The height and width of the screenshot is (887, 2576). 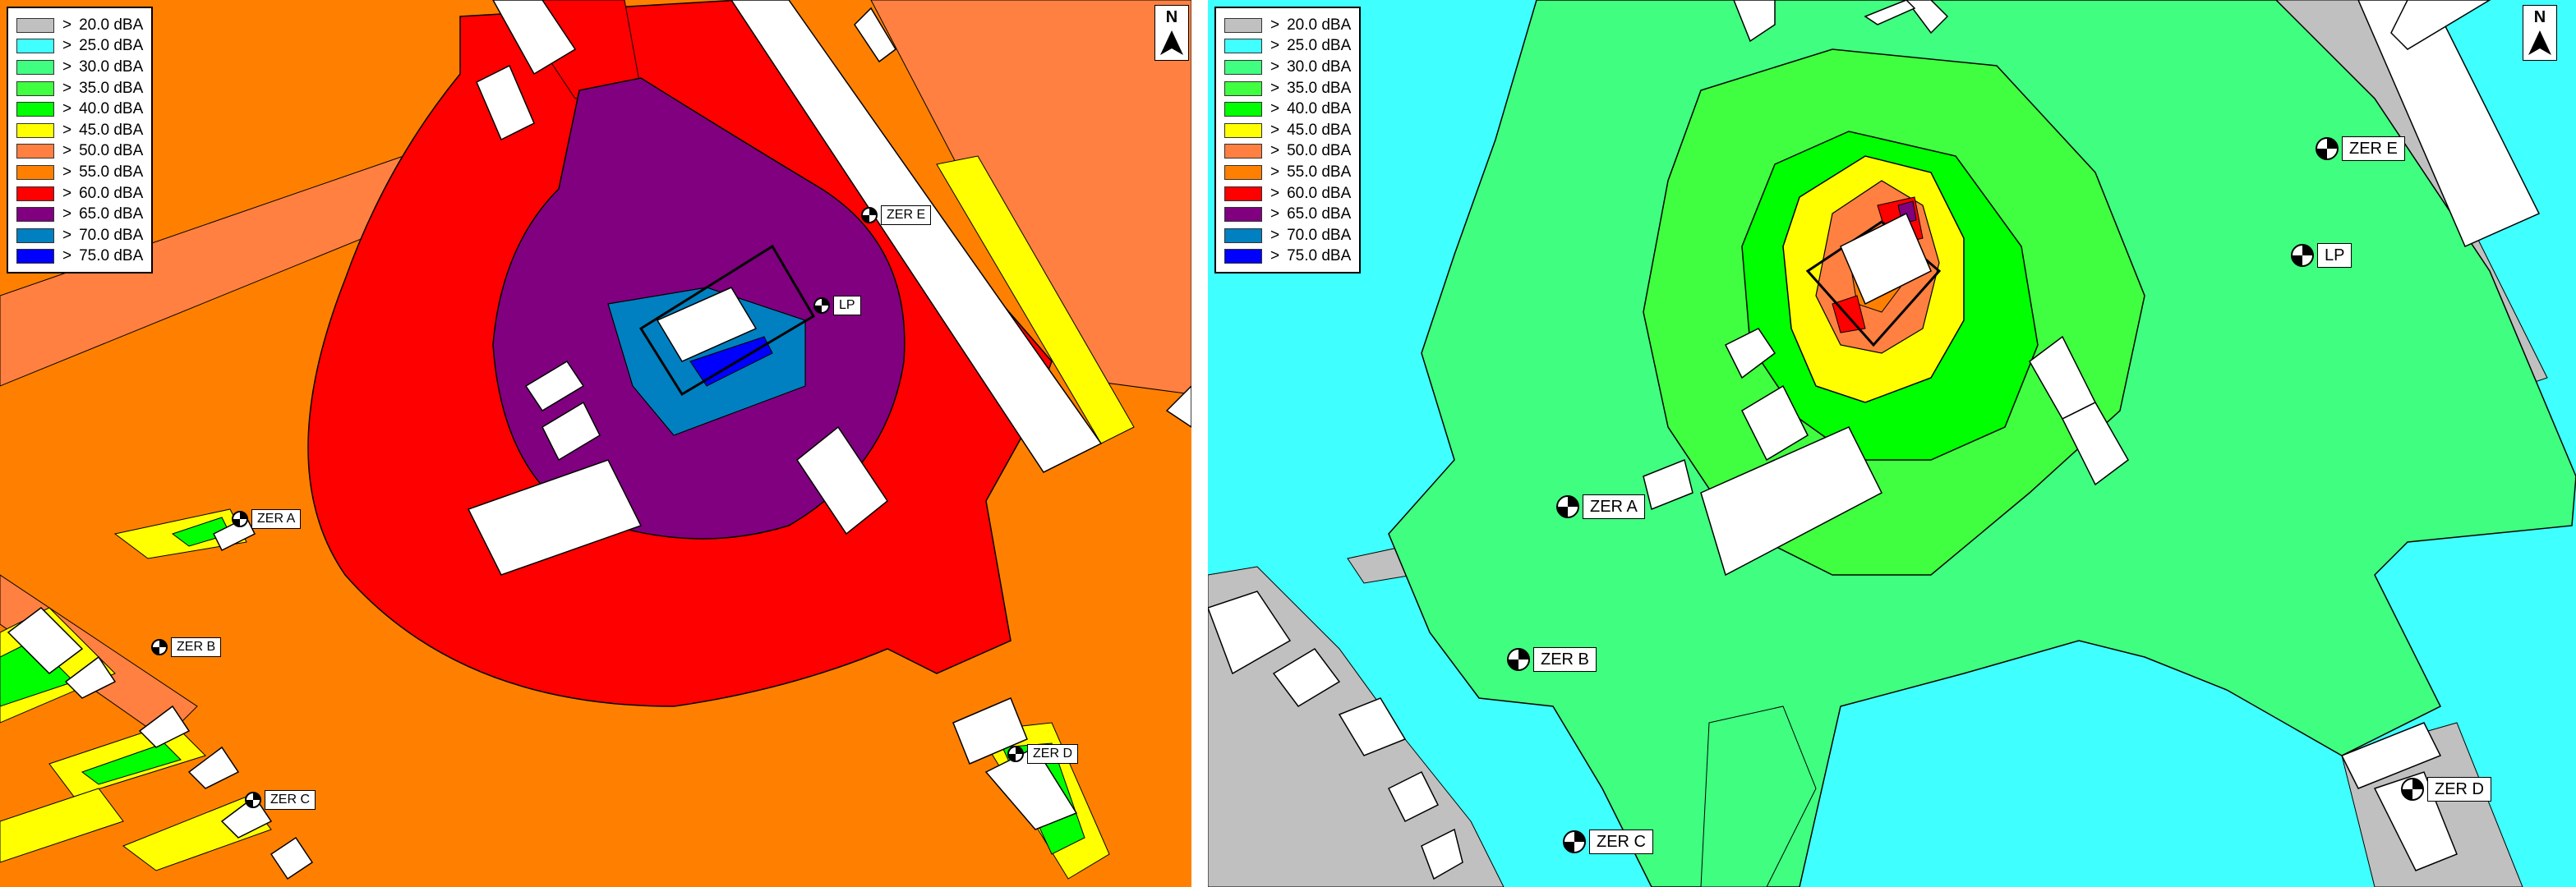 What do you see at coordinates (111, 130) in the screenshot?
I see `legend-label: 45.0 dBA` at bounding box center [111, 130].